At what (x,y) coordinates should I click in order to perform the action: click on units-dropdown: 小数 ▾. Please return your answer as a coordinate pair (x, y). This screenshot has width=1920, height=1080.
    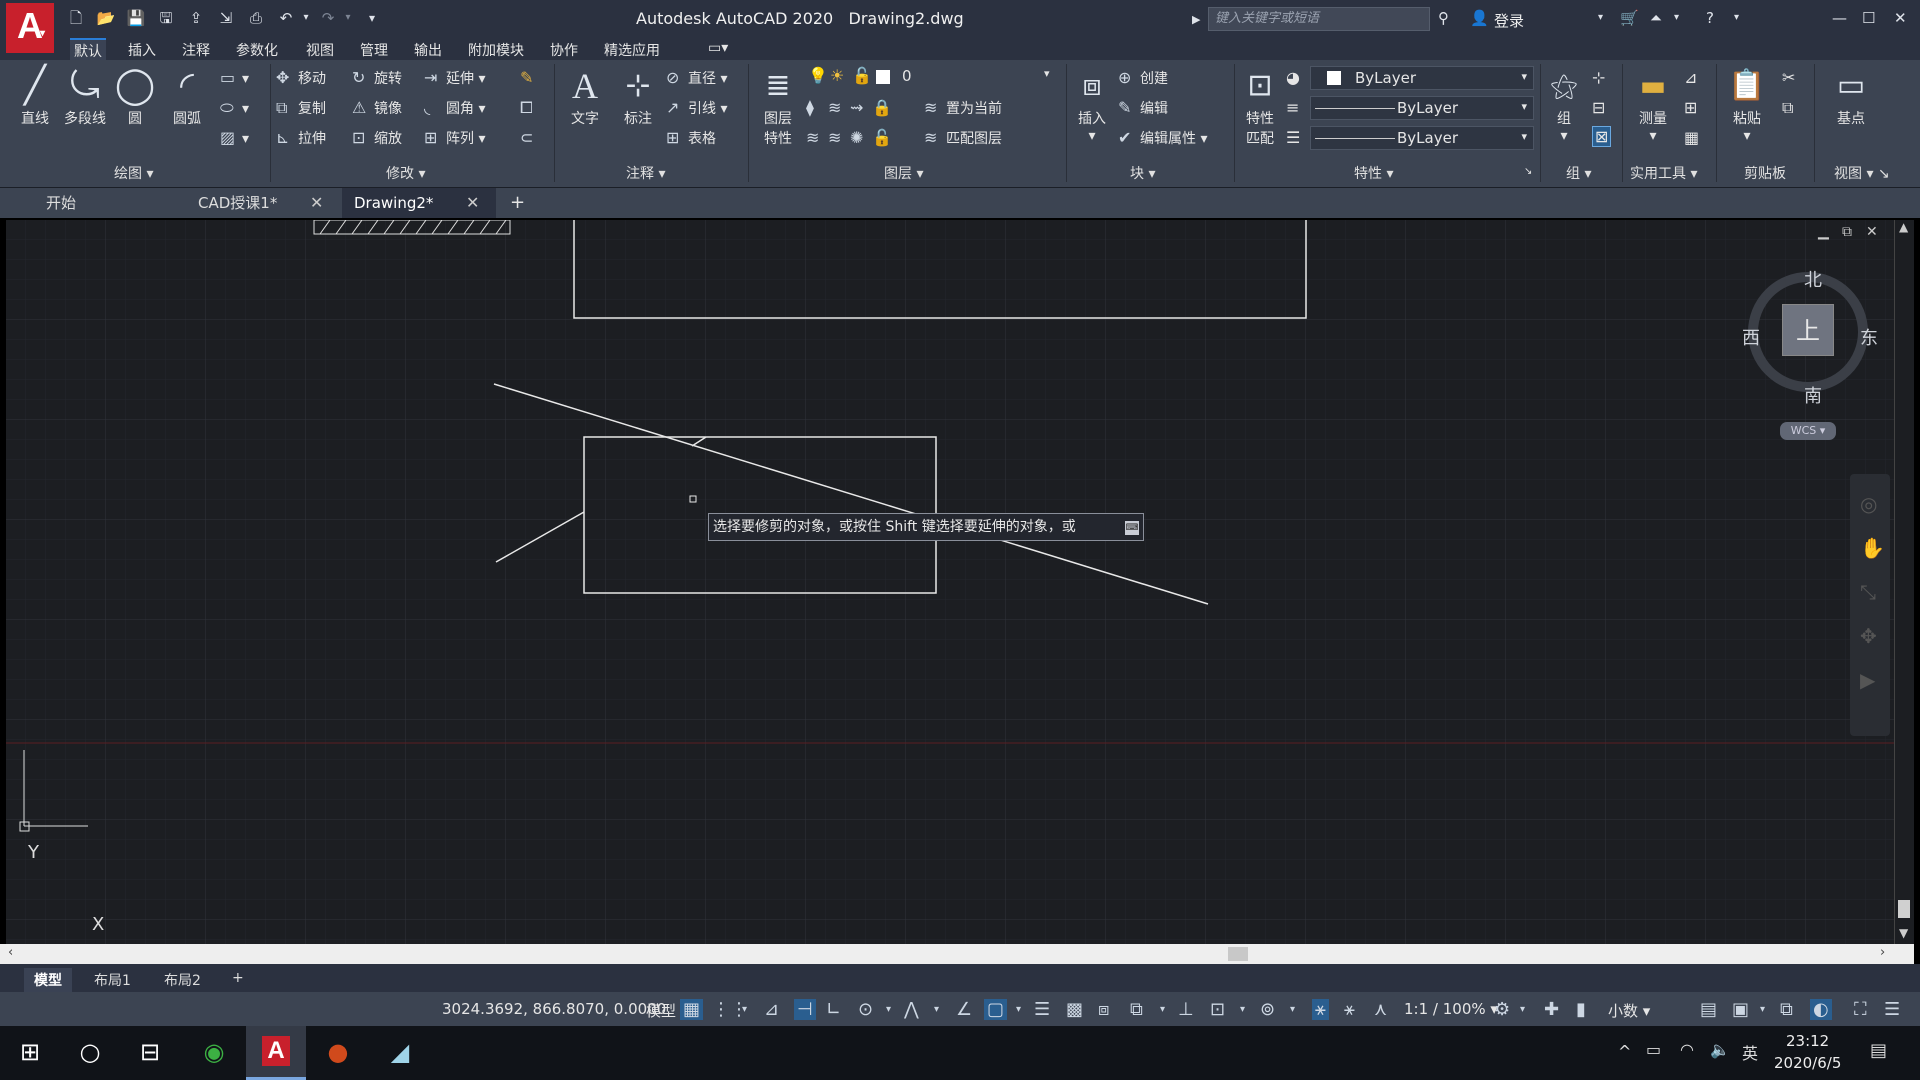
    Looking at the image, I should click on (1629, 1010).